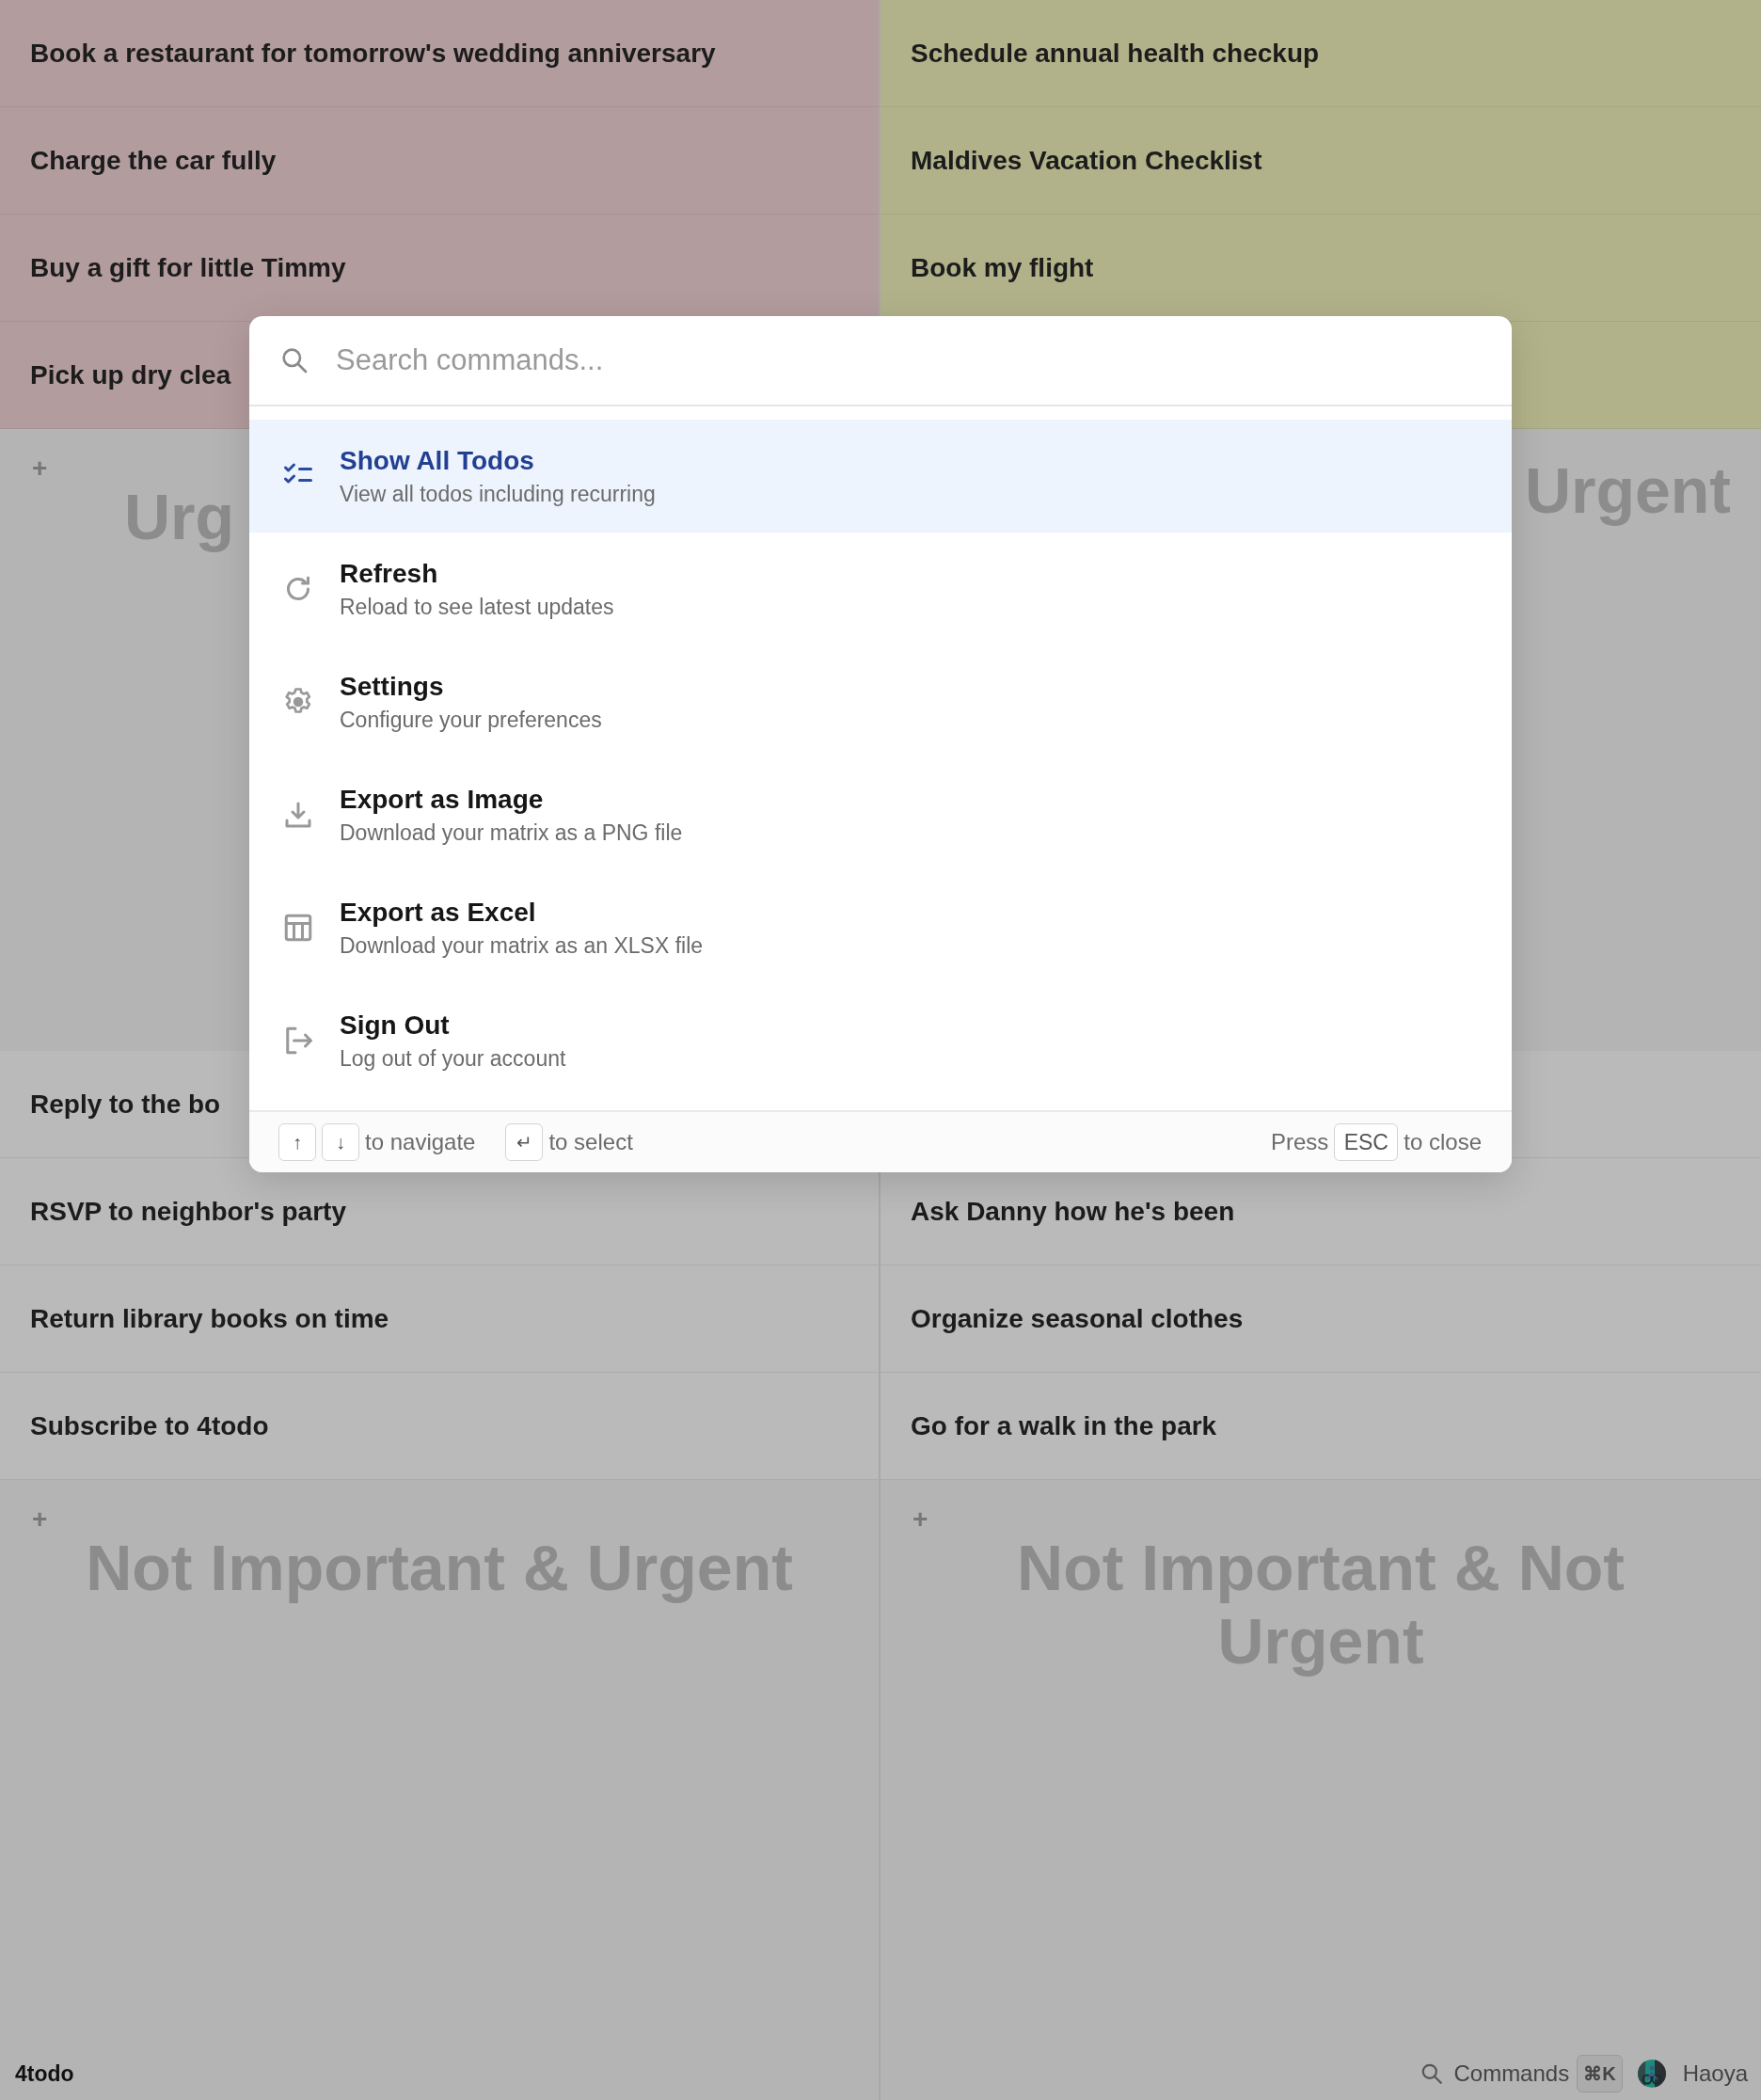 Image resolution: width=1761 pixels, height=2100 pixels. I want to click on app-name: 4todo, so click(44, 2073).